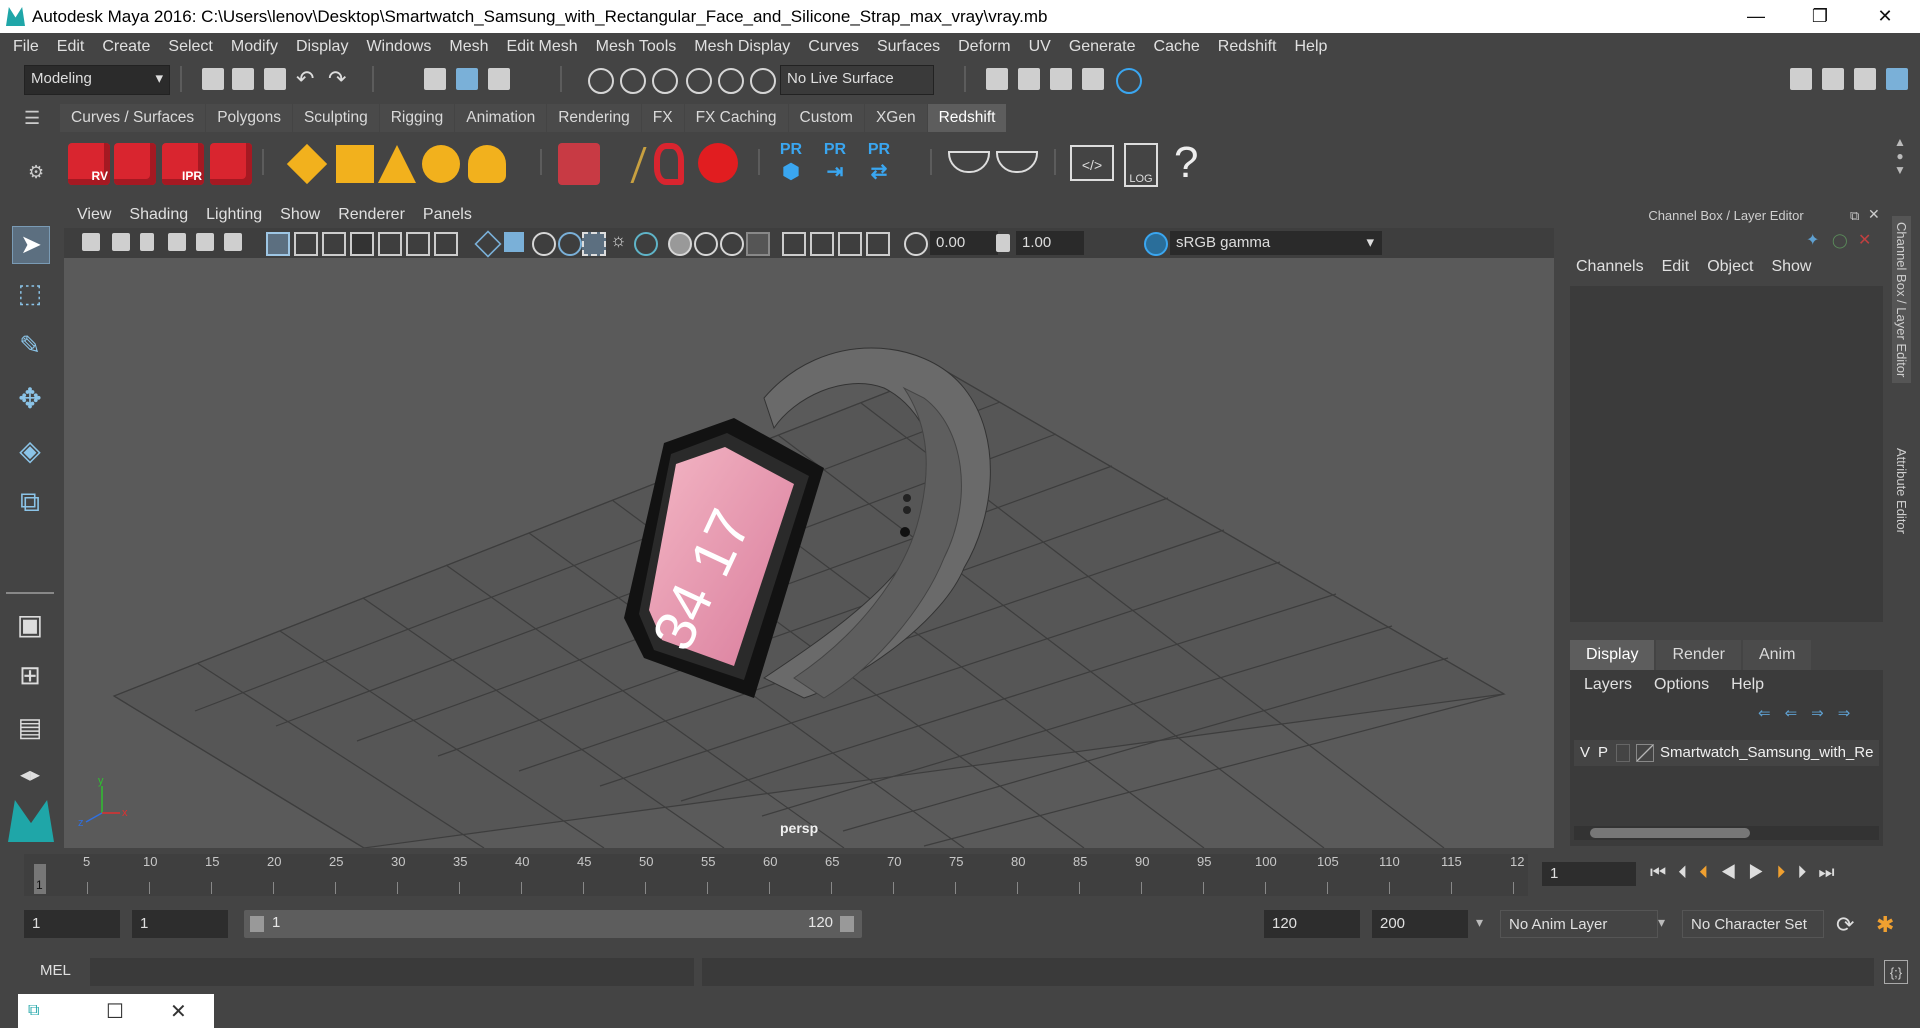 Image resolution: width=1920 pixels, height=1028 pixels. Describe the element at coordinates (1807, 872) in the screenshot. I see `step-forward-icon: ⏵` at that location.